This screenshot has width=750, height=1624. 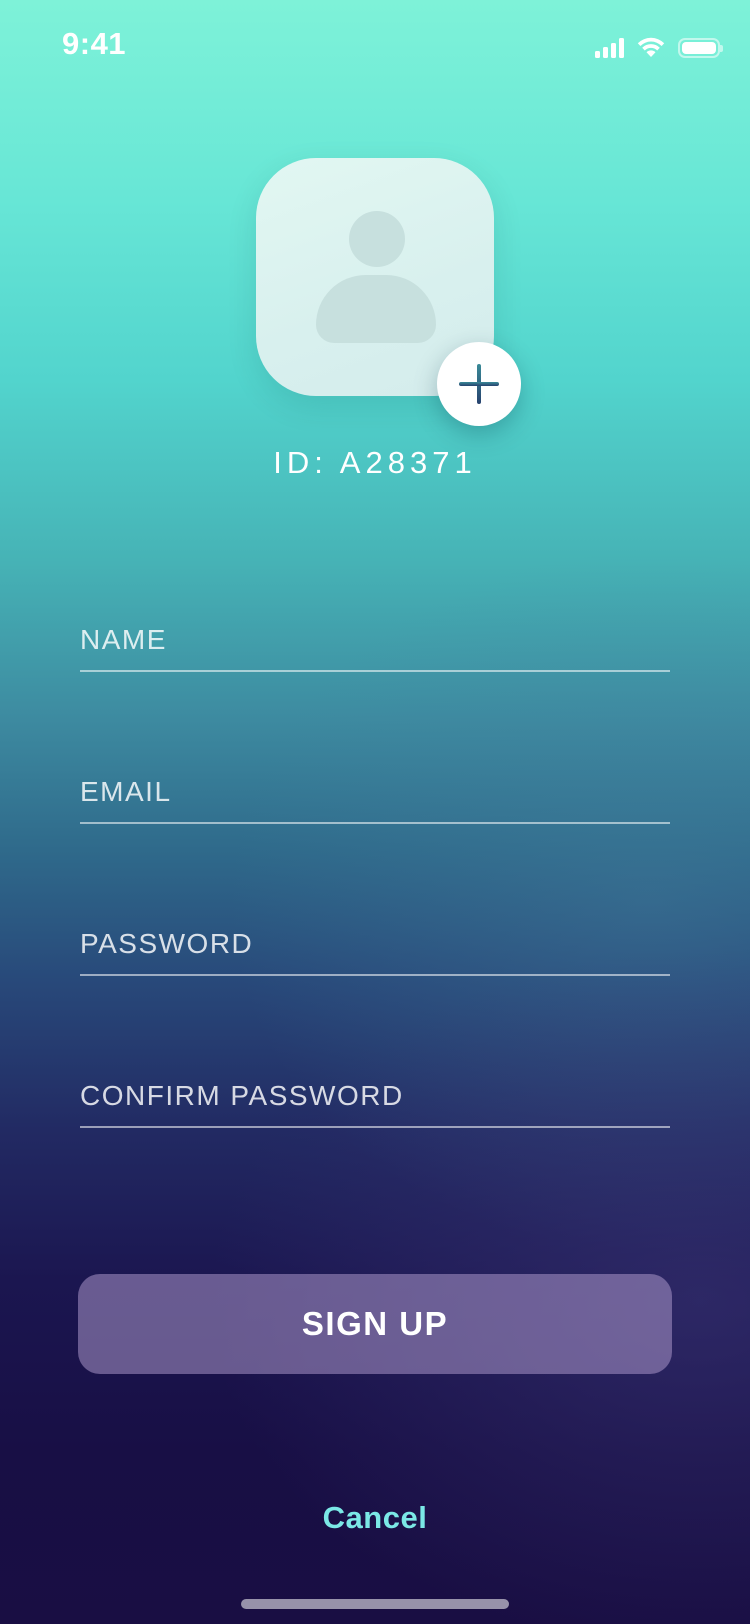 I want to click on plus-icon, so click(x=479, y=384).